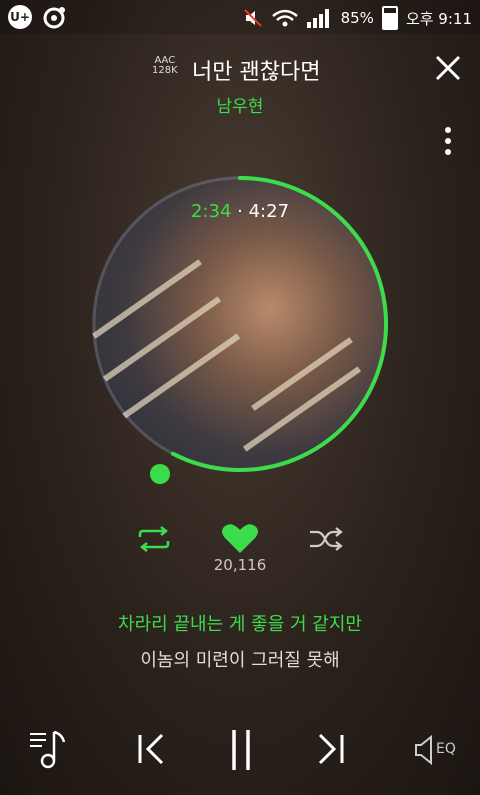  Describe the element at coordinates (240, 565) in the screenshot. I see `like-count: 20,116` at that location.